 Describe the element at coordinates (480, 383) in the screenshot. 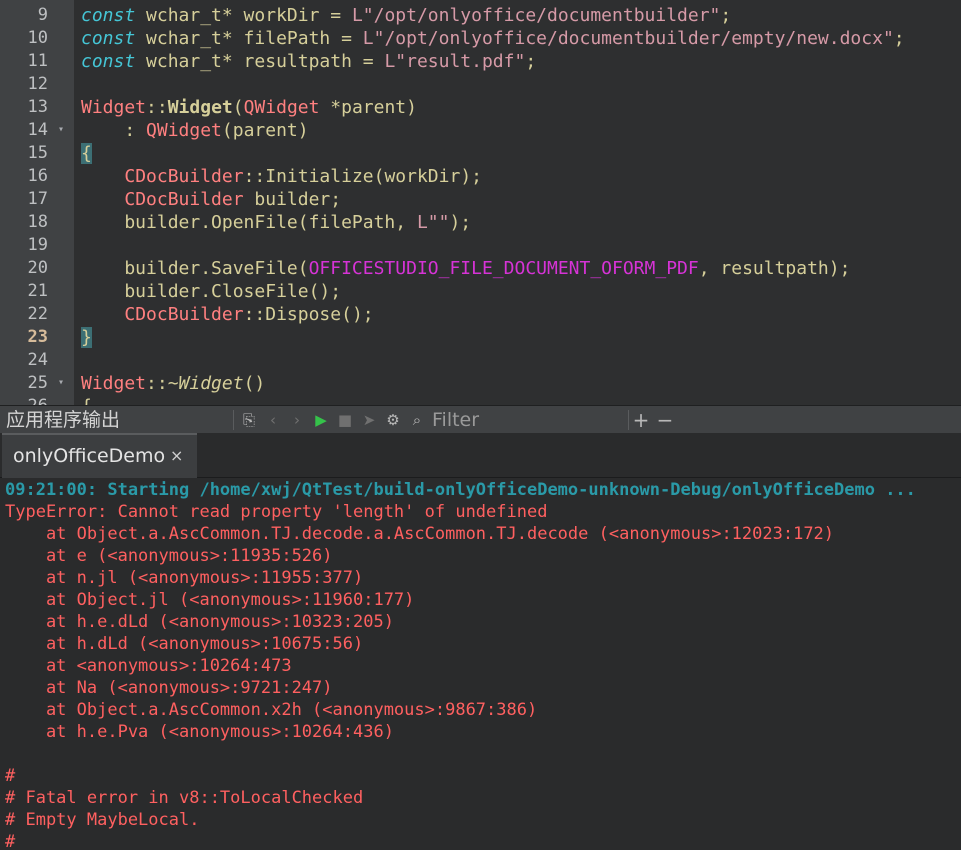

I see `code-line: 25 ▾ Widget::~Widget()` at that location.